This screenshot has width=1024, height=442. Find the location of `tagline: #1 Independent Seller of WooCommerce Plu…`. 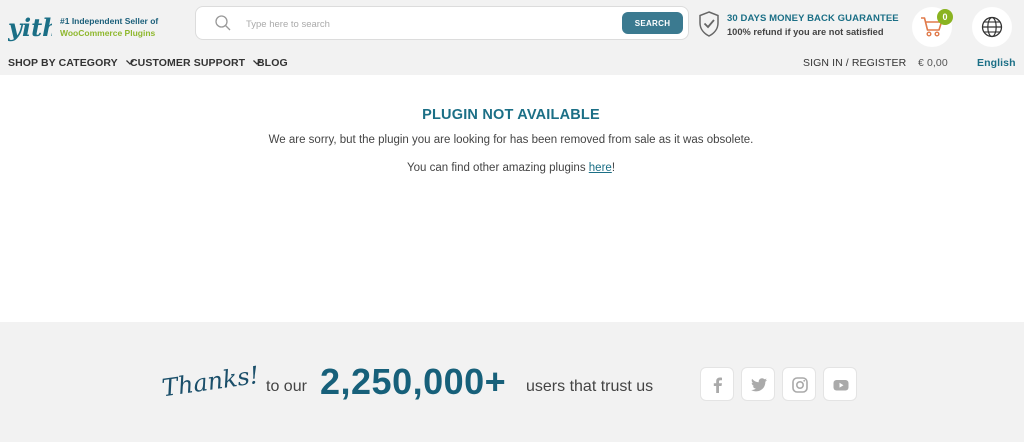

tagline: #1 Independent Seller of WooCommerce Plu… is located at coordinates (109, 27).